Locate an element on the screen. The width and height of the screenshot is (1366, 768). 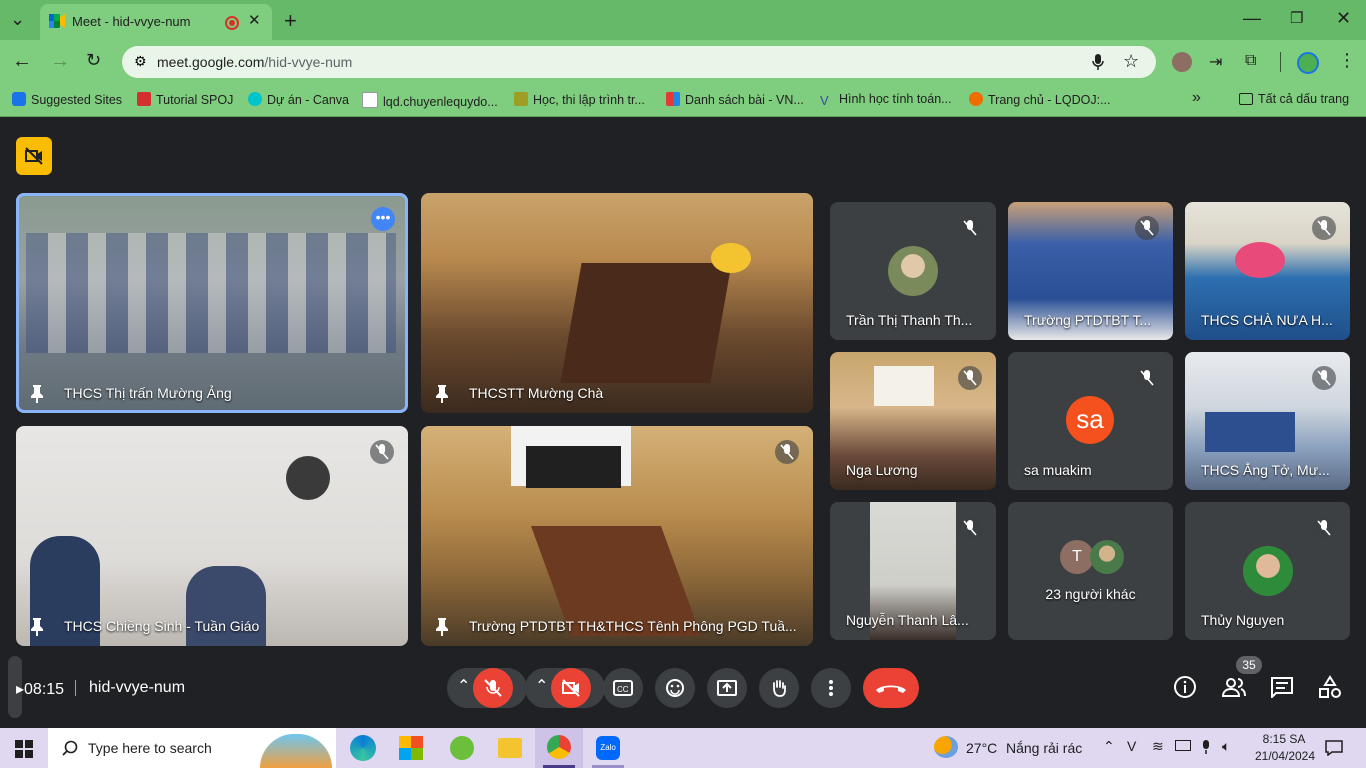
extension-owl-icon is located at coordinates (1182, 62).